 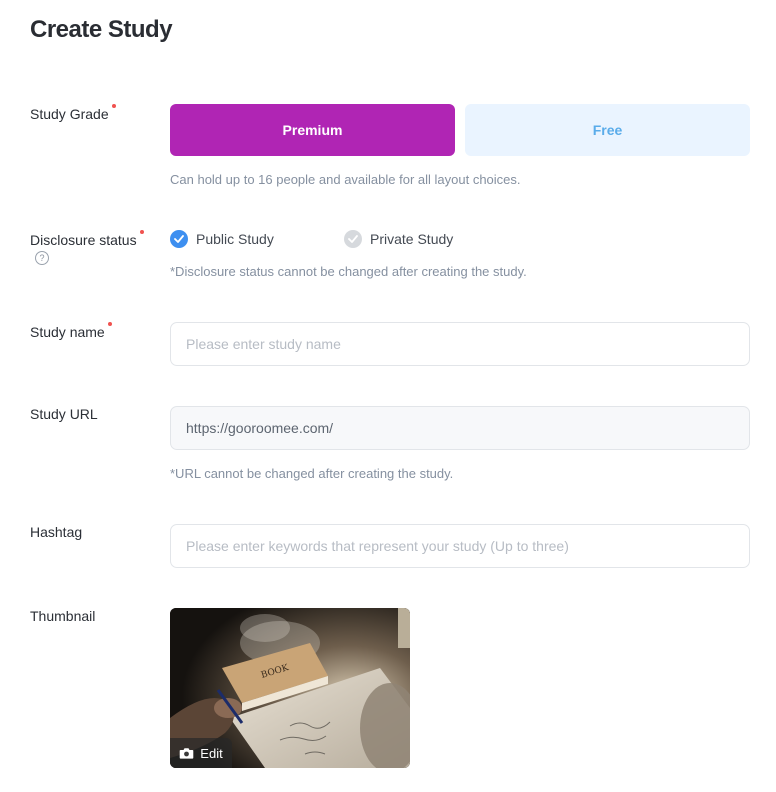 What do you see at coordinates (460, 344) in the screenshot?
I see `study-name-input` at bounding box center [460, 344].